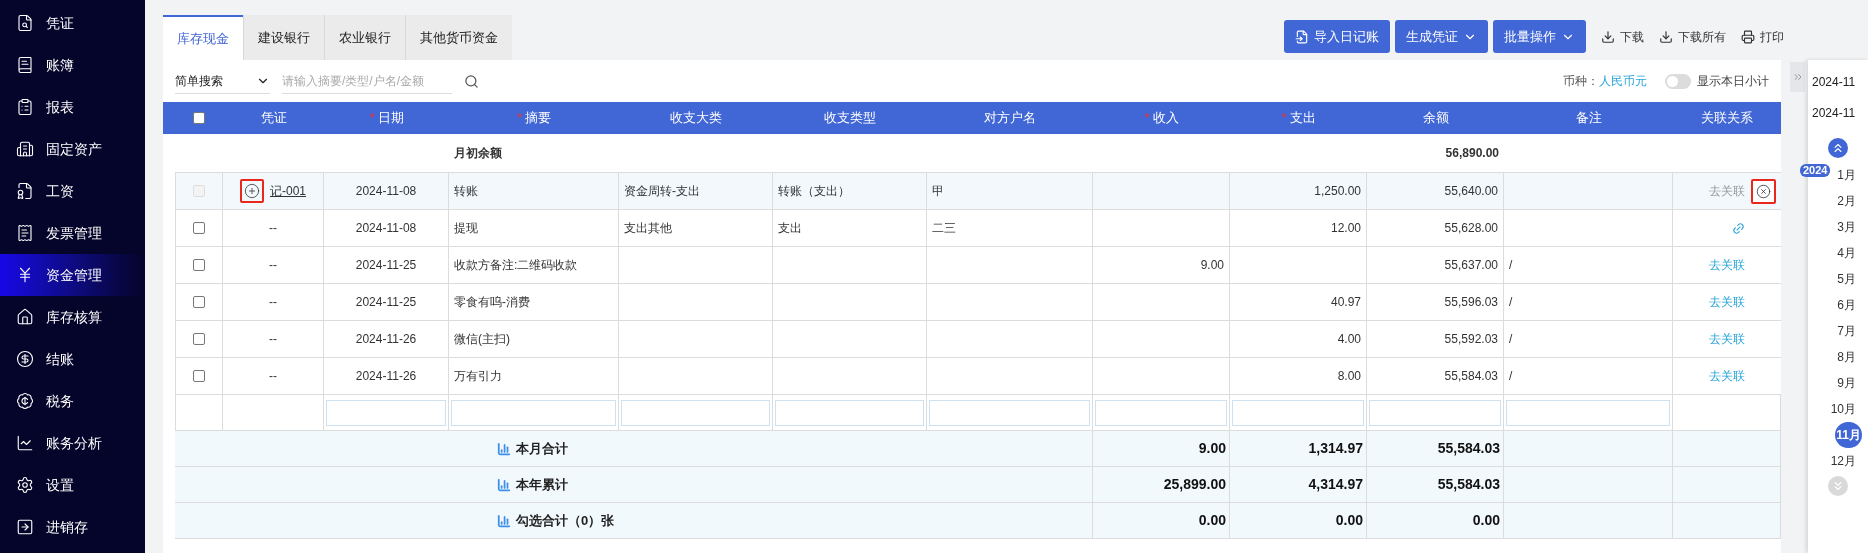  I want to click on download-icon, so click(1666, 36).